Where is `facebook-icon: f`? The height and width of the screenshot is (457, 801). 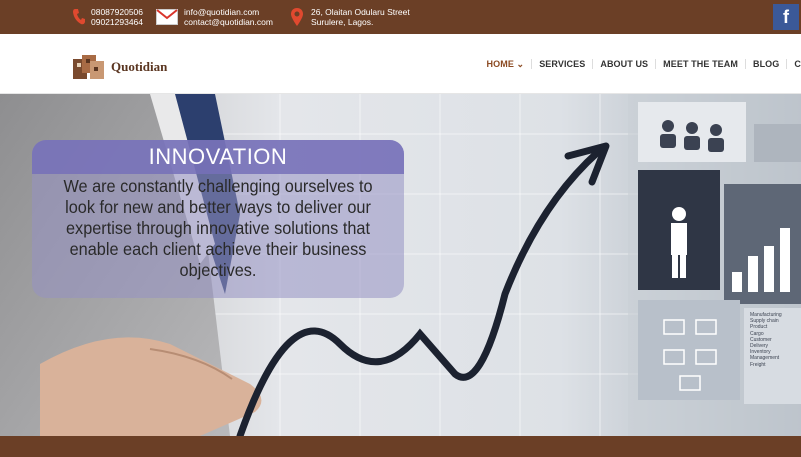
facebook-icon: f is located at coordinates (786, 17).